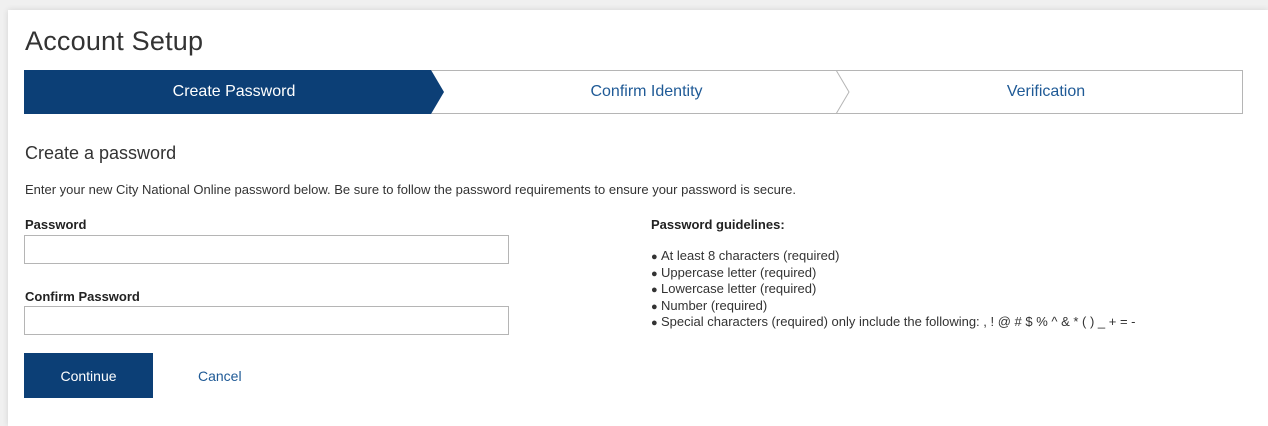 The image size is (1268, 426). Describe the element at coordinates (714, 305) in the screenshot. I see `guideline-text: Number (required)` at that location.